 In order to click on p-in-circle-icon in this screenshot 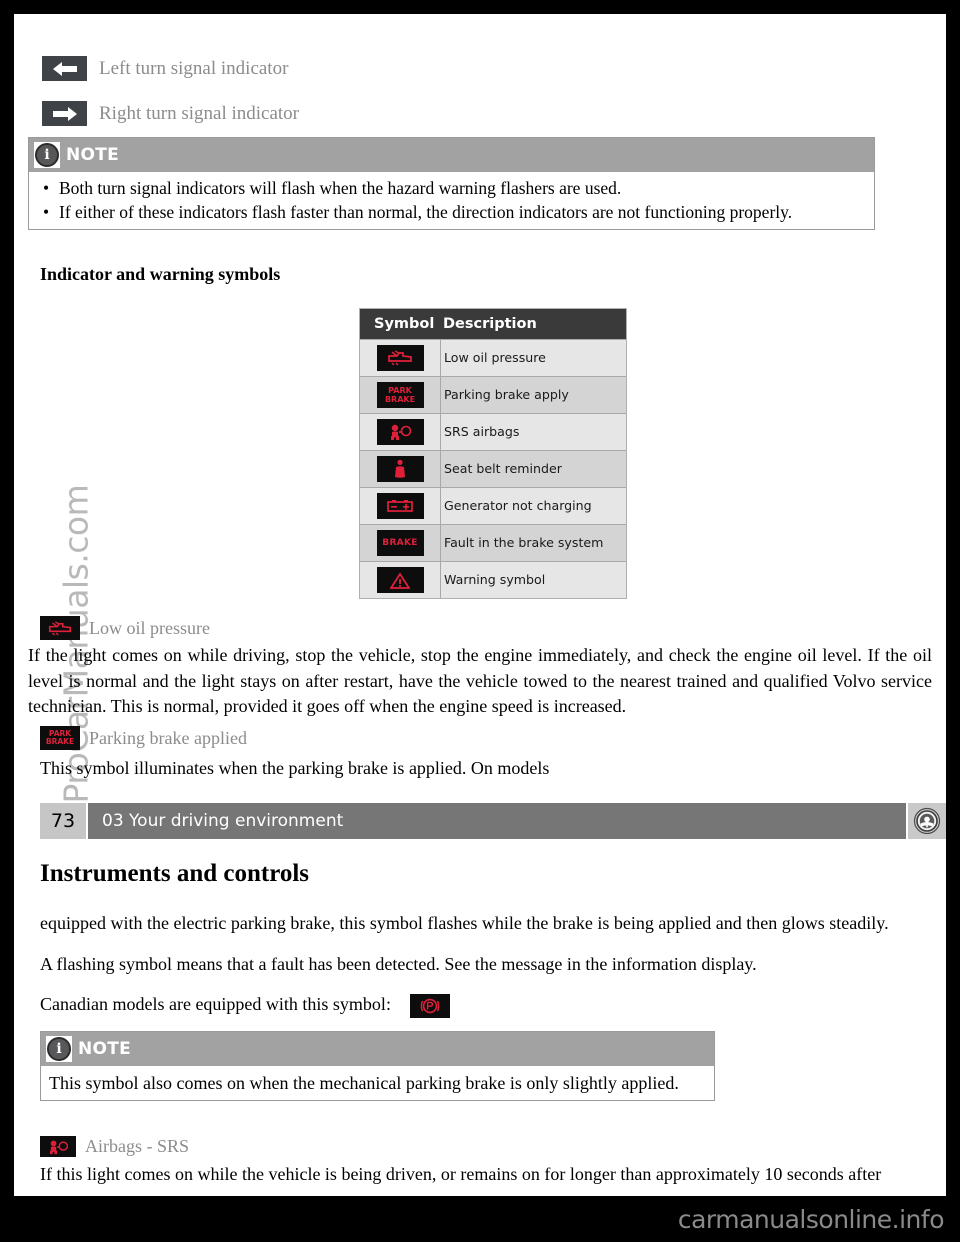, I will do `click(430, 1006)`.